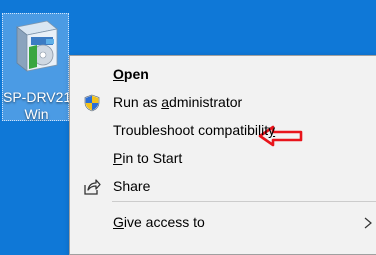 The height and width of the screenshot is (255, 376). What do you see at coordinates (131, 74) in the screenshot?
I see `menu-item-label: Open` at bounding box center [131, 74].